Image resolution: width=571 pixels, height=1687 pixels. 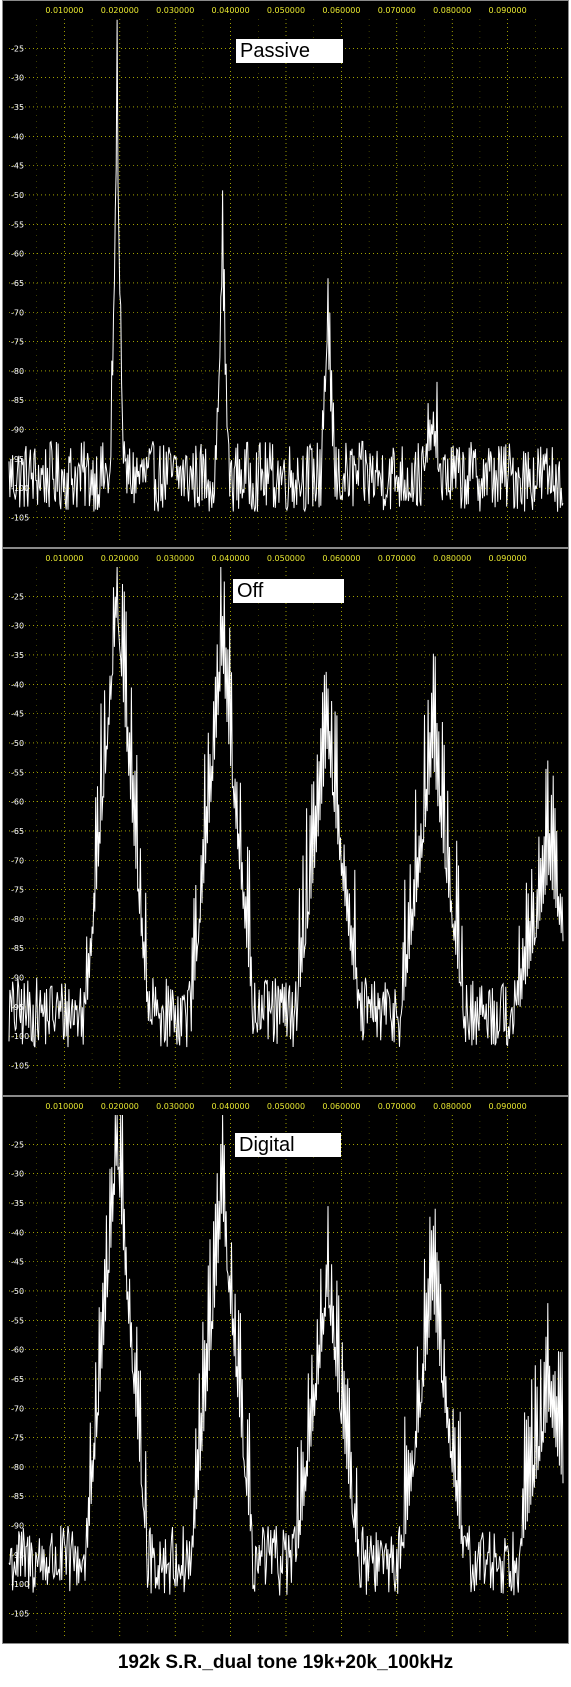 What do you see at coordinates (285, 1662) in the screenshot?
I see `figure-caption: 192k S.R._dual tone 19k+20k_100kHz` at bounding box center [285, 1662].